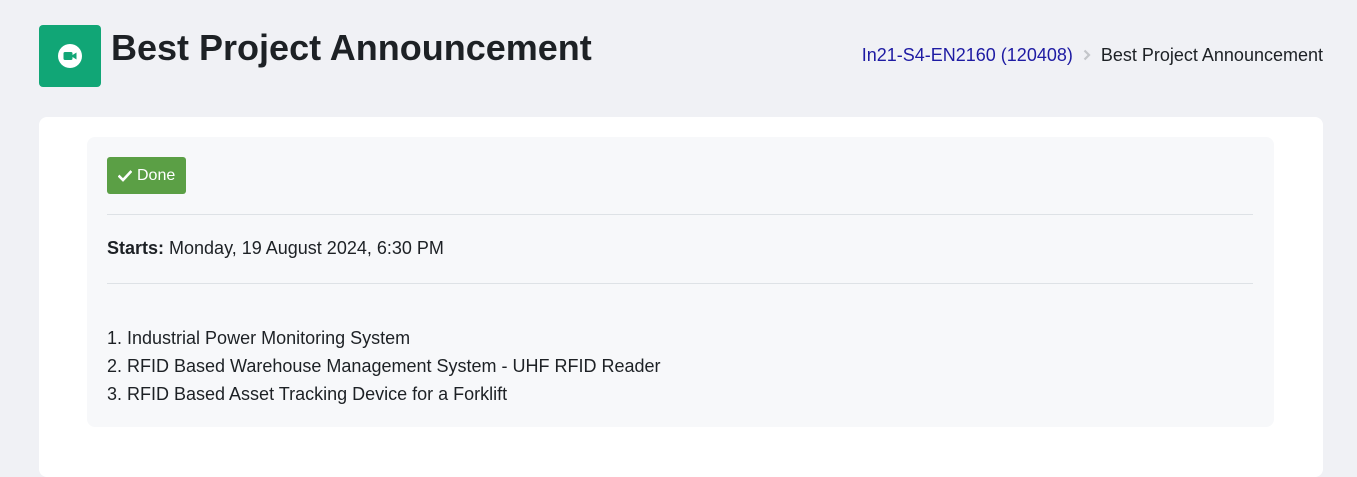  What do you see at coordinates (1211, 55) in the screenshot?
I see `breadcrumb-current-page: Best Project Announcement` at bounding box center [1211, 55].